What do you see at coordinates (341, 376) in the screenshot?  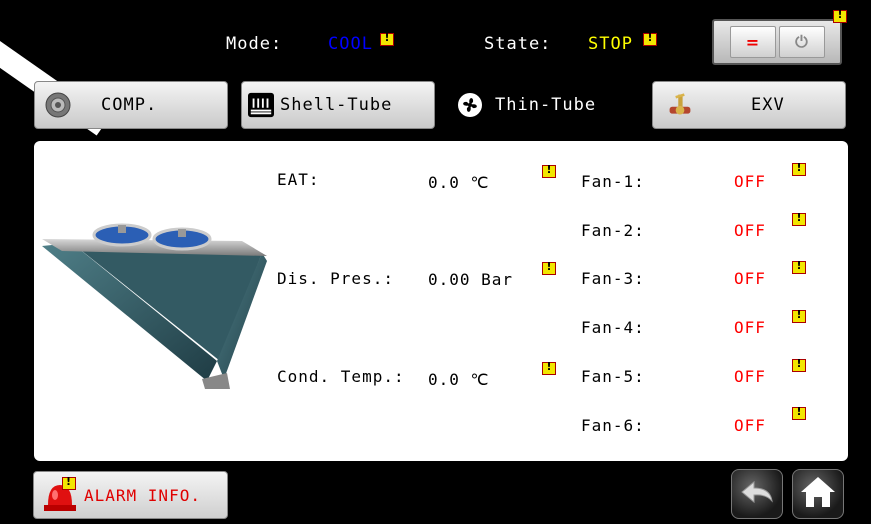 I see `cond-temp-label: Cond. Temp.:` at bounding box center [341, 376].